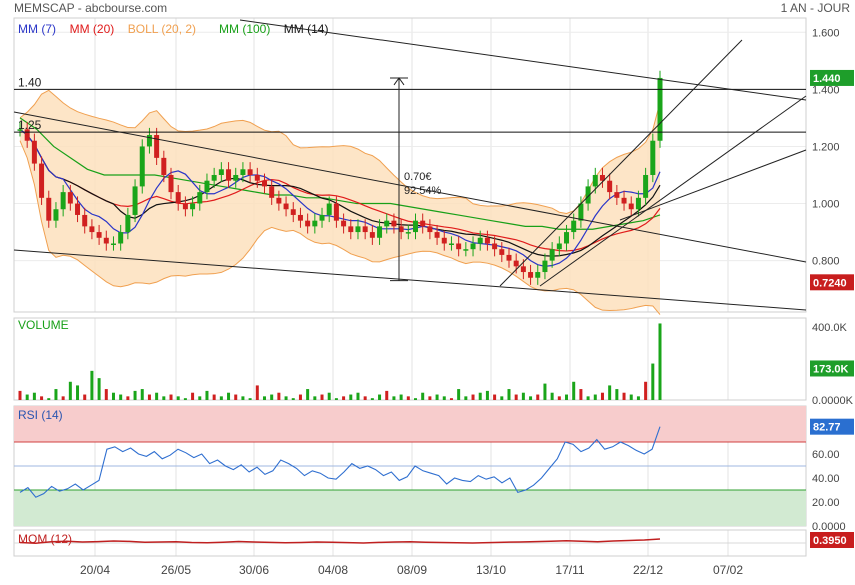 Image resolution: width=855 pixels, height=585 pixels. I want to click on x-axis-label: 30/06, so click(254, 570).